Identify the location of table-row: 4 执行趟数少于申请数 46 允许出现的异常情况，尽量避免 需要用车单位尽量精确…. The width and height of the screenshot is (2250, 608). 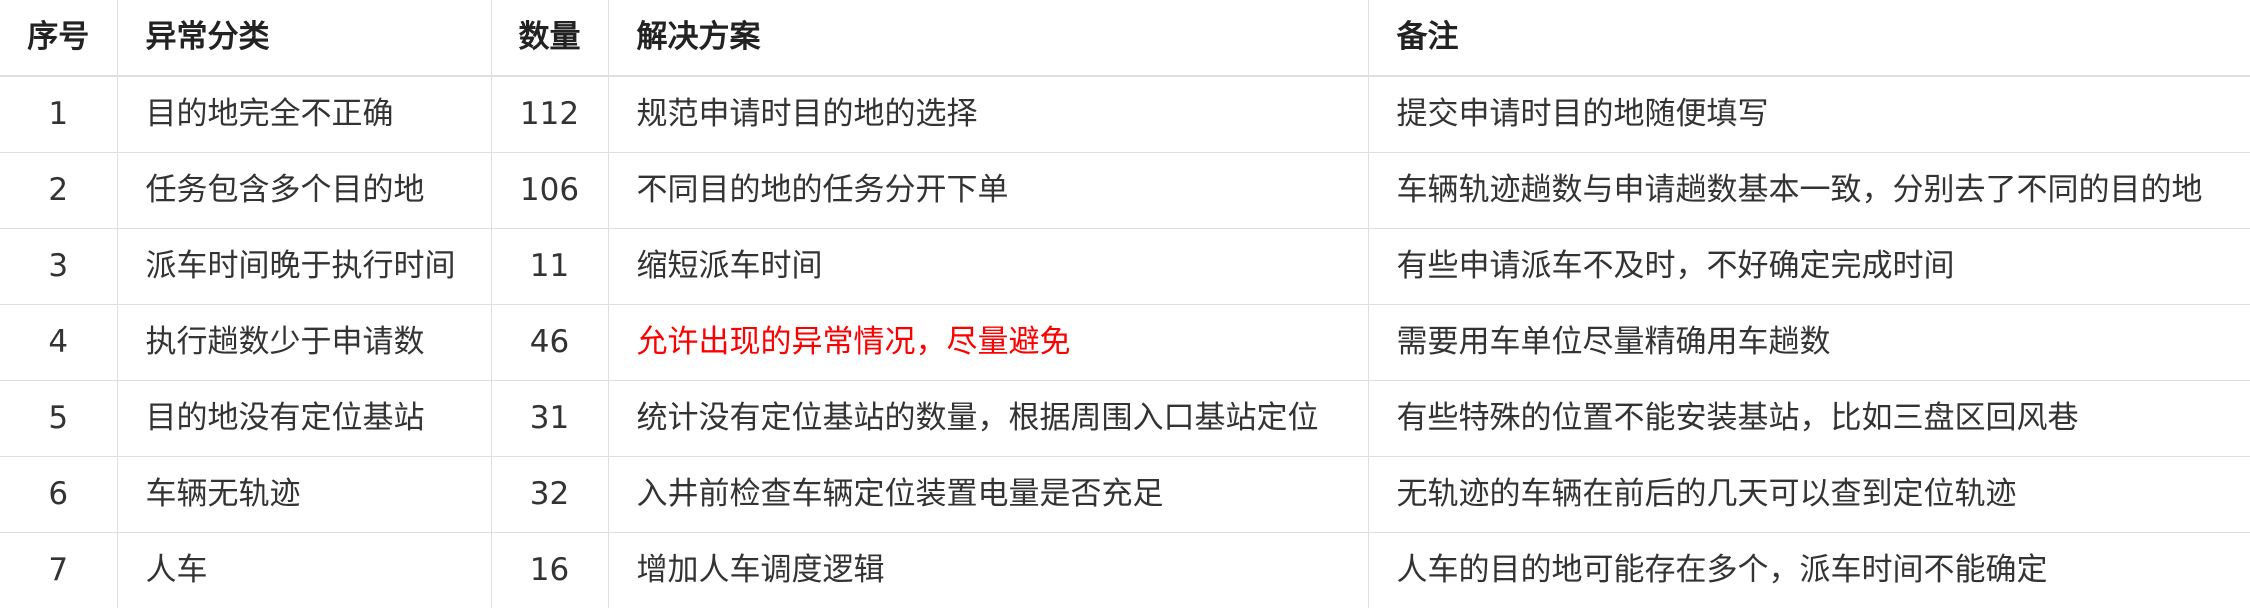
(1125, 343).